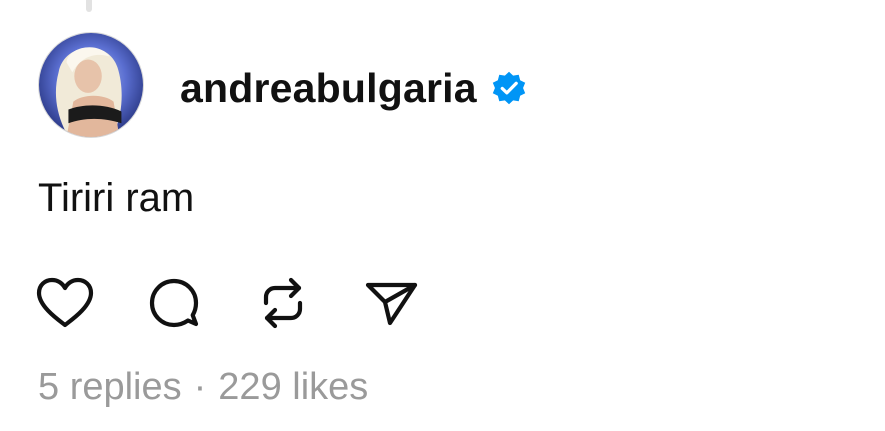 The height and width of the screenshot is (431, 885). What do you see at coordinates (110, 387) in the screenshot?
I see `replies-count: 5 replies` at bounding box center [110, 387].